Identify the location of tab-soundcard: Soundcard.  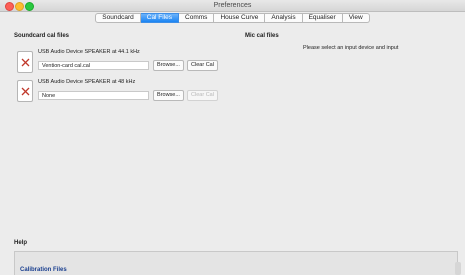
(118, 18).